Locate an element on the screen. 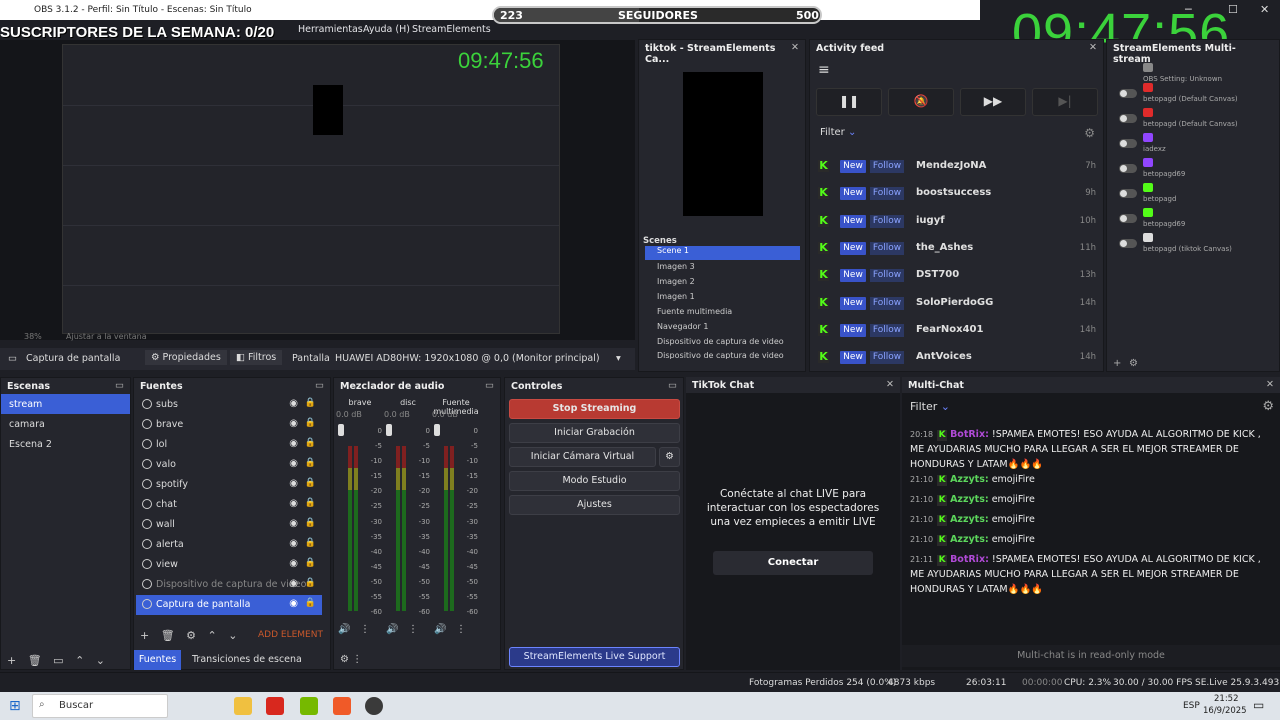 Image resolution: width=1280 pixels, height=720 pixels. clock-date: 16/9/2025 is located at coordinates (1225, 711).